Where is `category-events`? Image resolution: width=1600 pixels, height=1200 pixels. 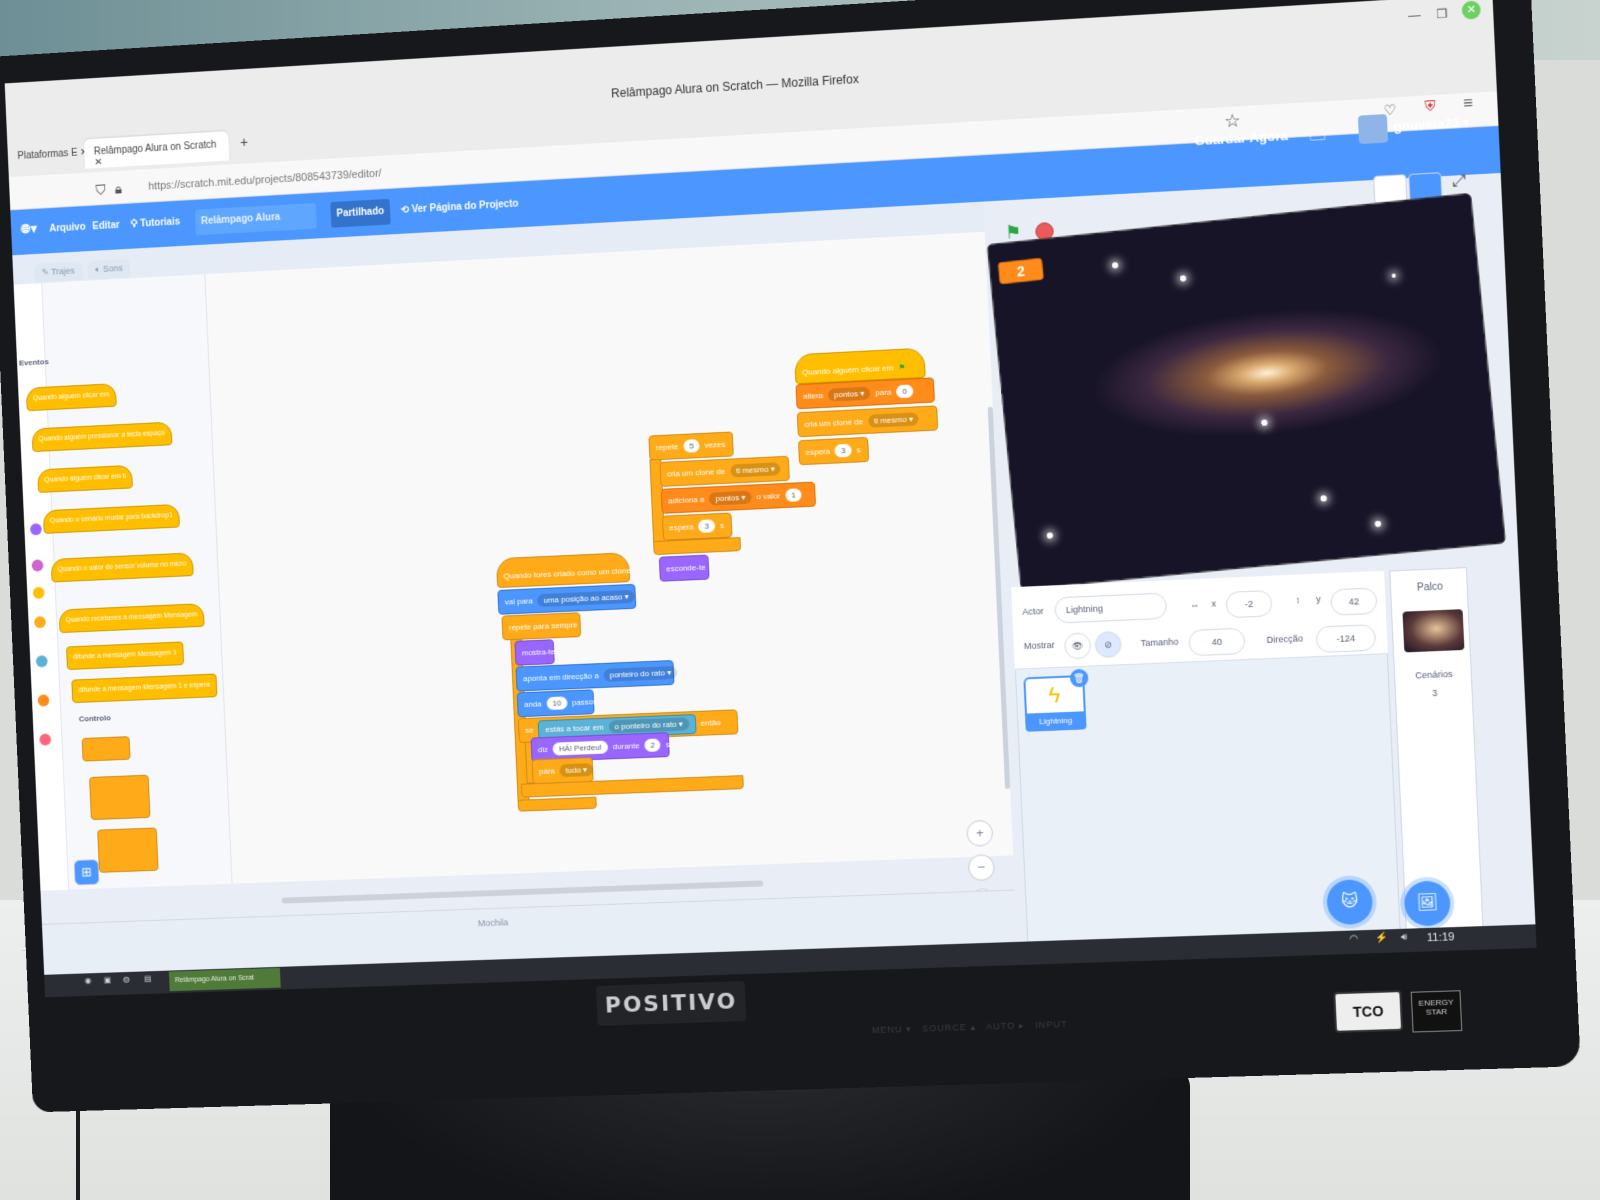 category-events is located at coordinates (38, 592).